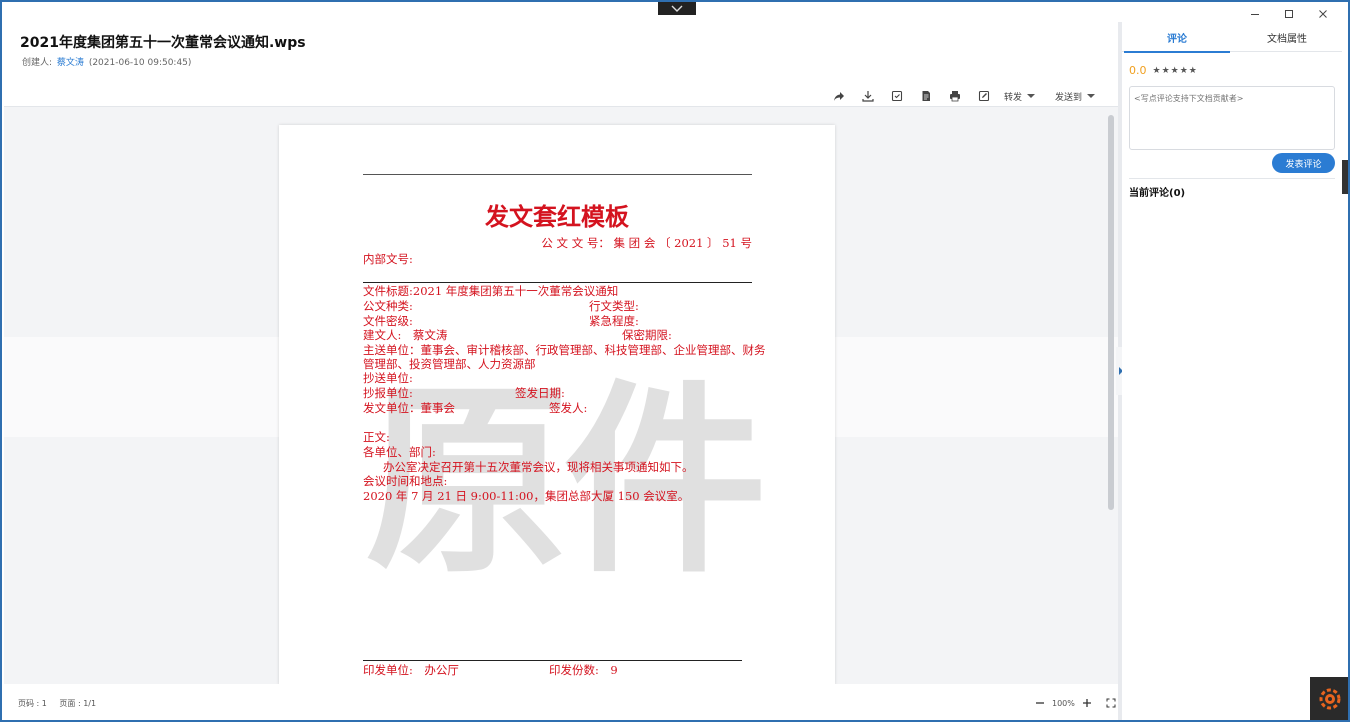 The image size is (1350, 722). I want to click on status-bar: 页码 : 1 页面 : 1/1 100%, so click(561, 702).